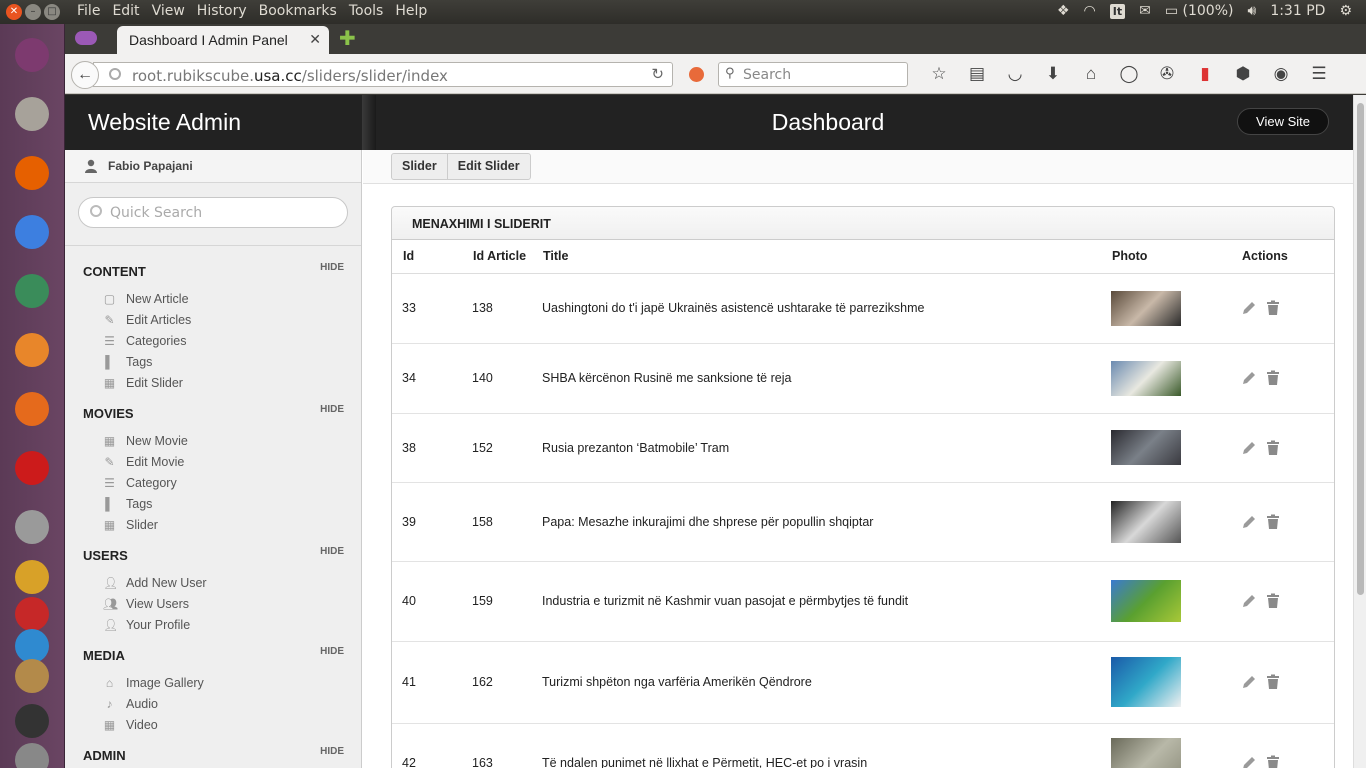 The width and height of the screenshot is (1366, 768). Describe the element at coordinates (32, 468) in the screenshot. I see `launcher-opera` at that location.